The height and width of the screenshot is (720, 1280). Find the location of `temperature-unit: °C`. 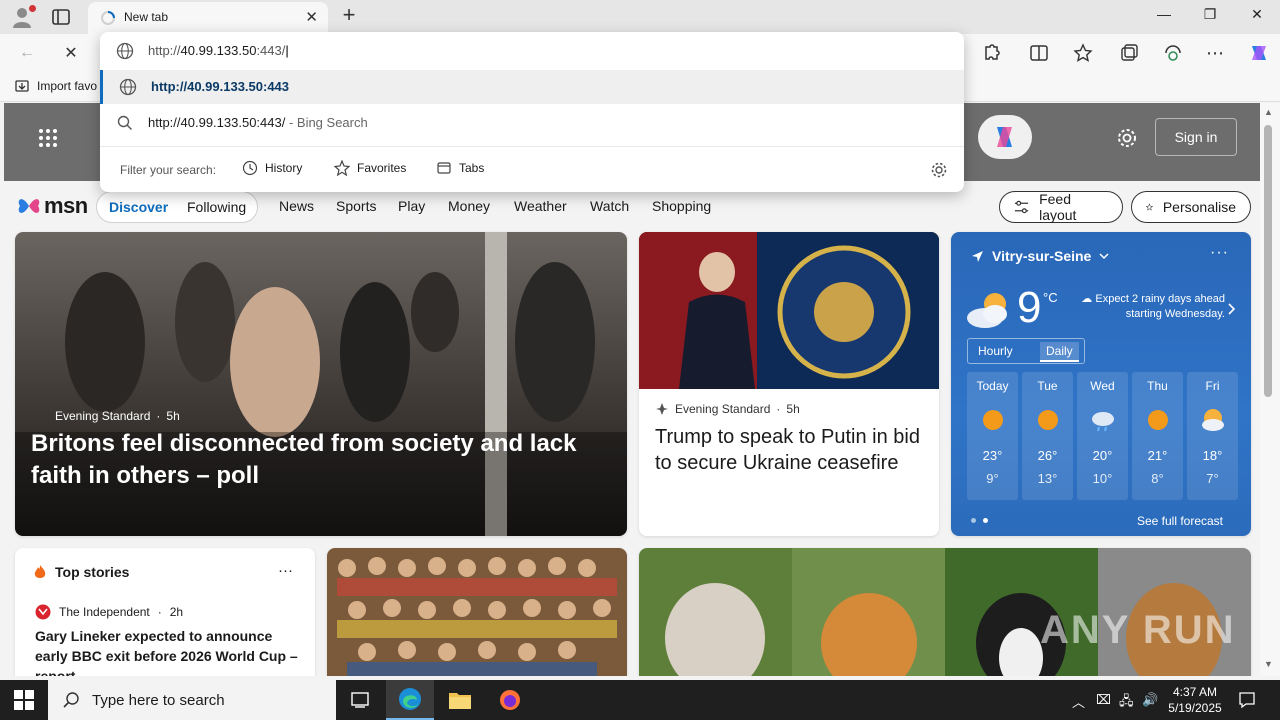

temperature-unit: °C is located at coordinates (1050, 297).